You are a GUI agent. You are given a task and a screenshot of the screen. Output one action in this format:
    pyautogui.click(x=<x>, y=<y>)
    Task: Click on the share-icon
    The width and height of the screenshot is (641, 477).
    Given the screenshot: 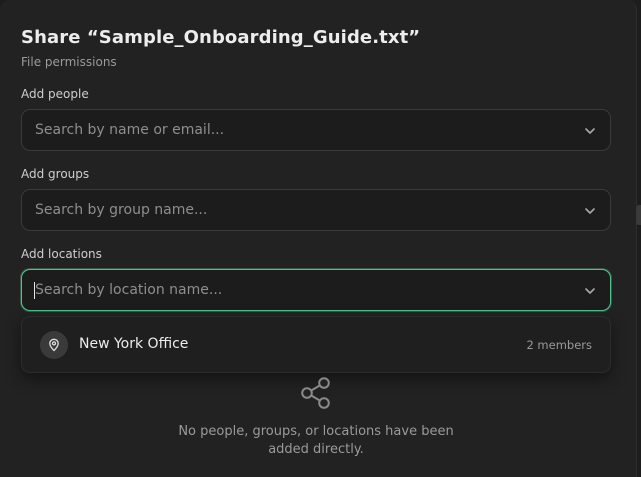 What is the action you would take?
    pyautogui.click(x=315, y=393)
    